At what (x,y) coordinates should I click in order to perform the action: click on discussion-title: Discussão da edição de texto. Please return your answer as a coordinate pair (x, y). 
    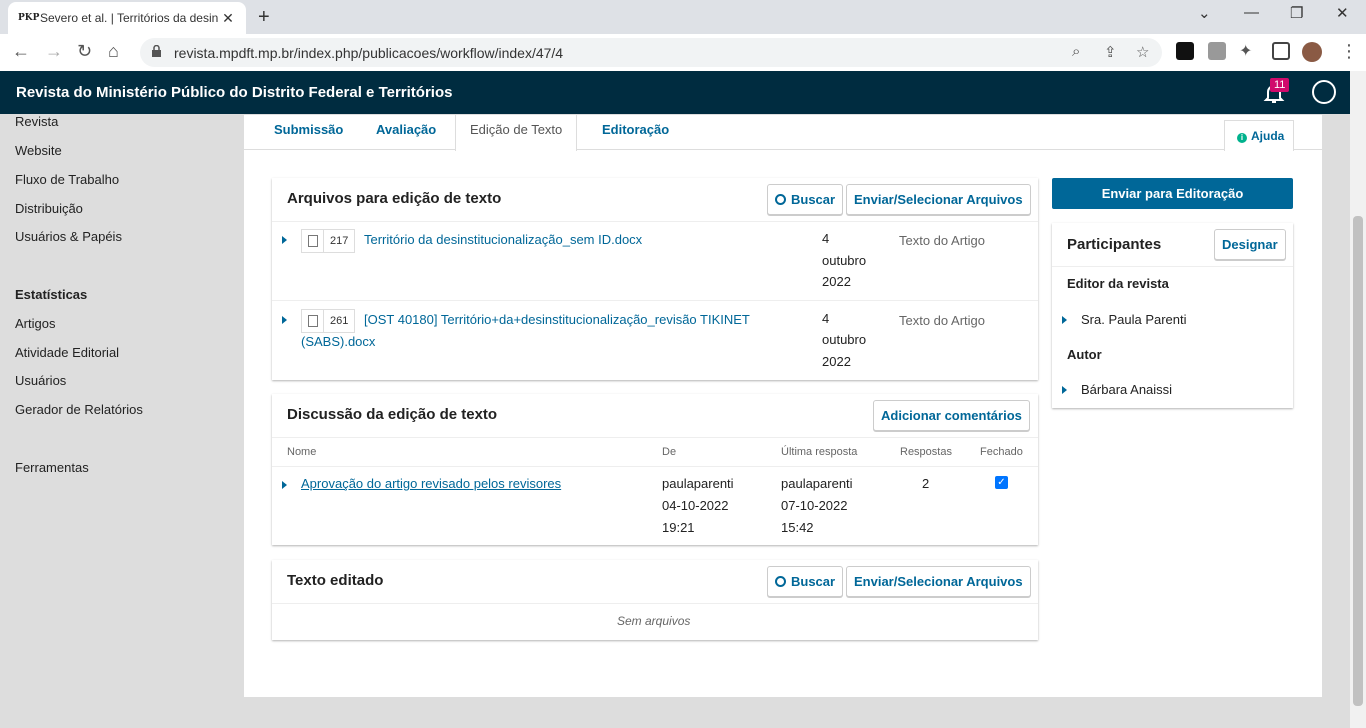
    Looking at the image, I should click on (392, 414).